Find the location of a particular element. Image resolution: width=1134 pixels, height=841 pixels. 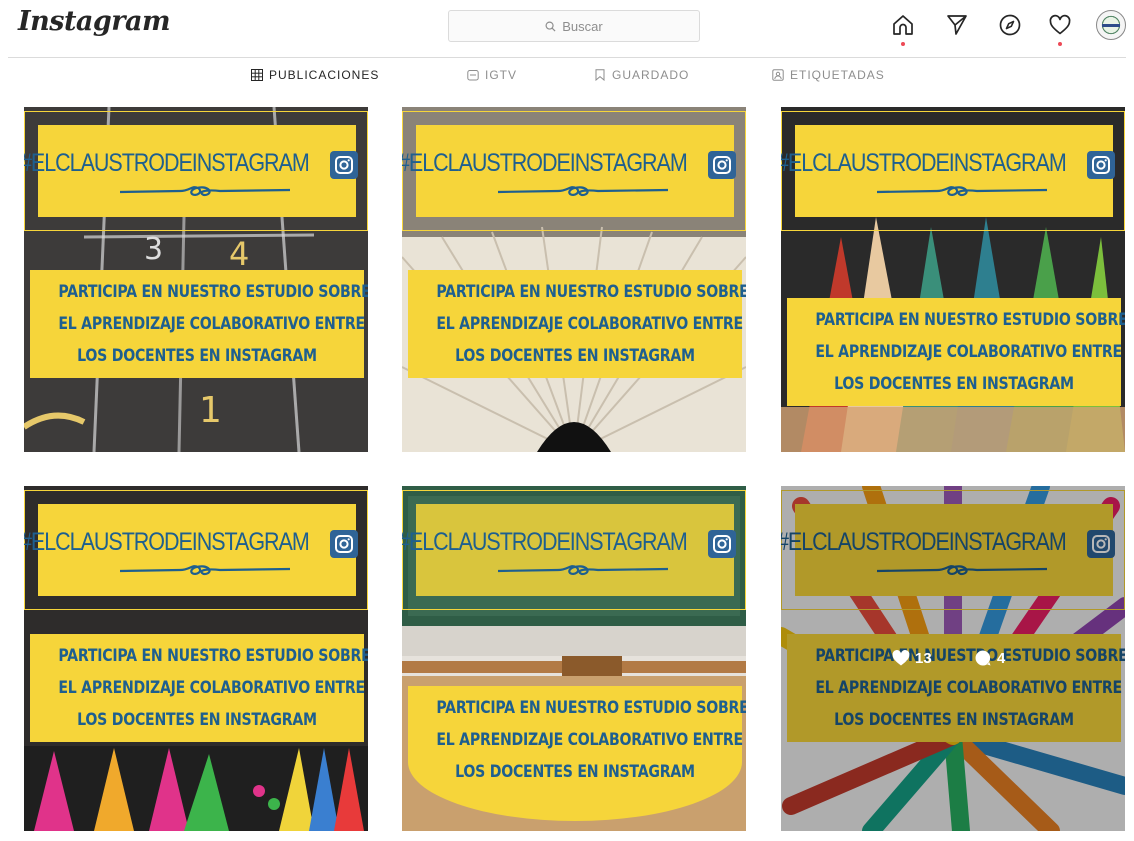

tab-igtv: IGTV is located at coordinates (492, 75).